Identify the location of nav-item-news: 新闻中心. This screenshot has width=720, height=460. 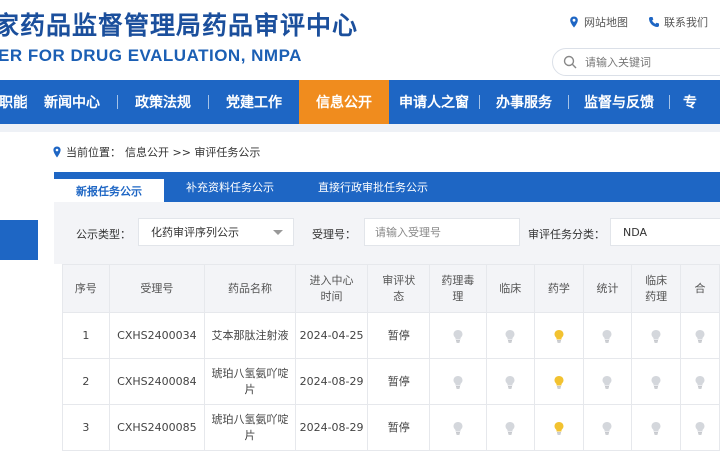
(72, 102).